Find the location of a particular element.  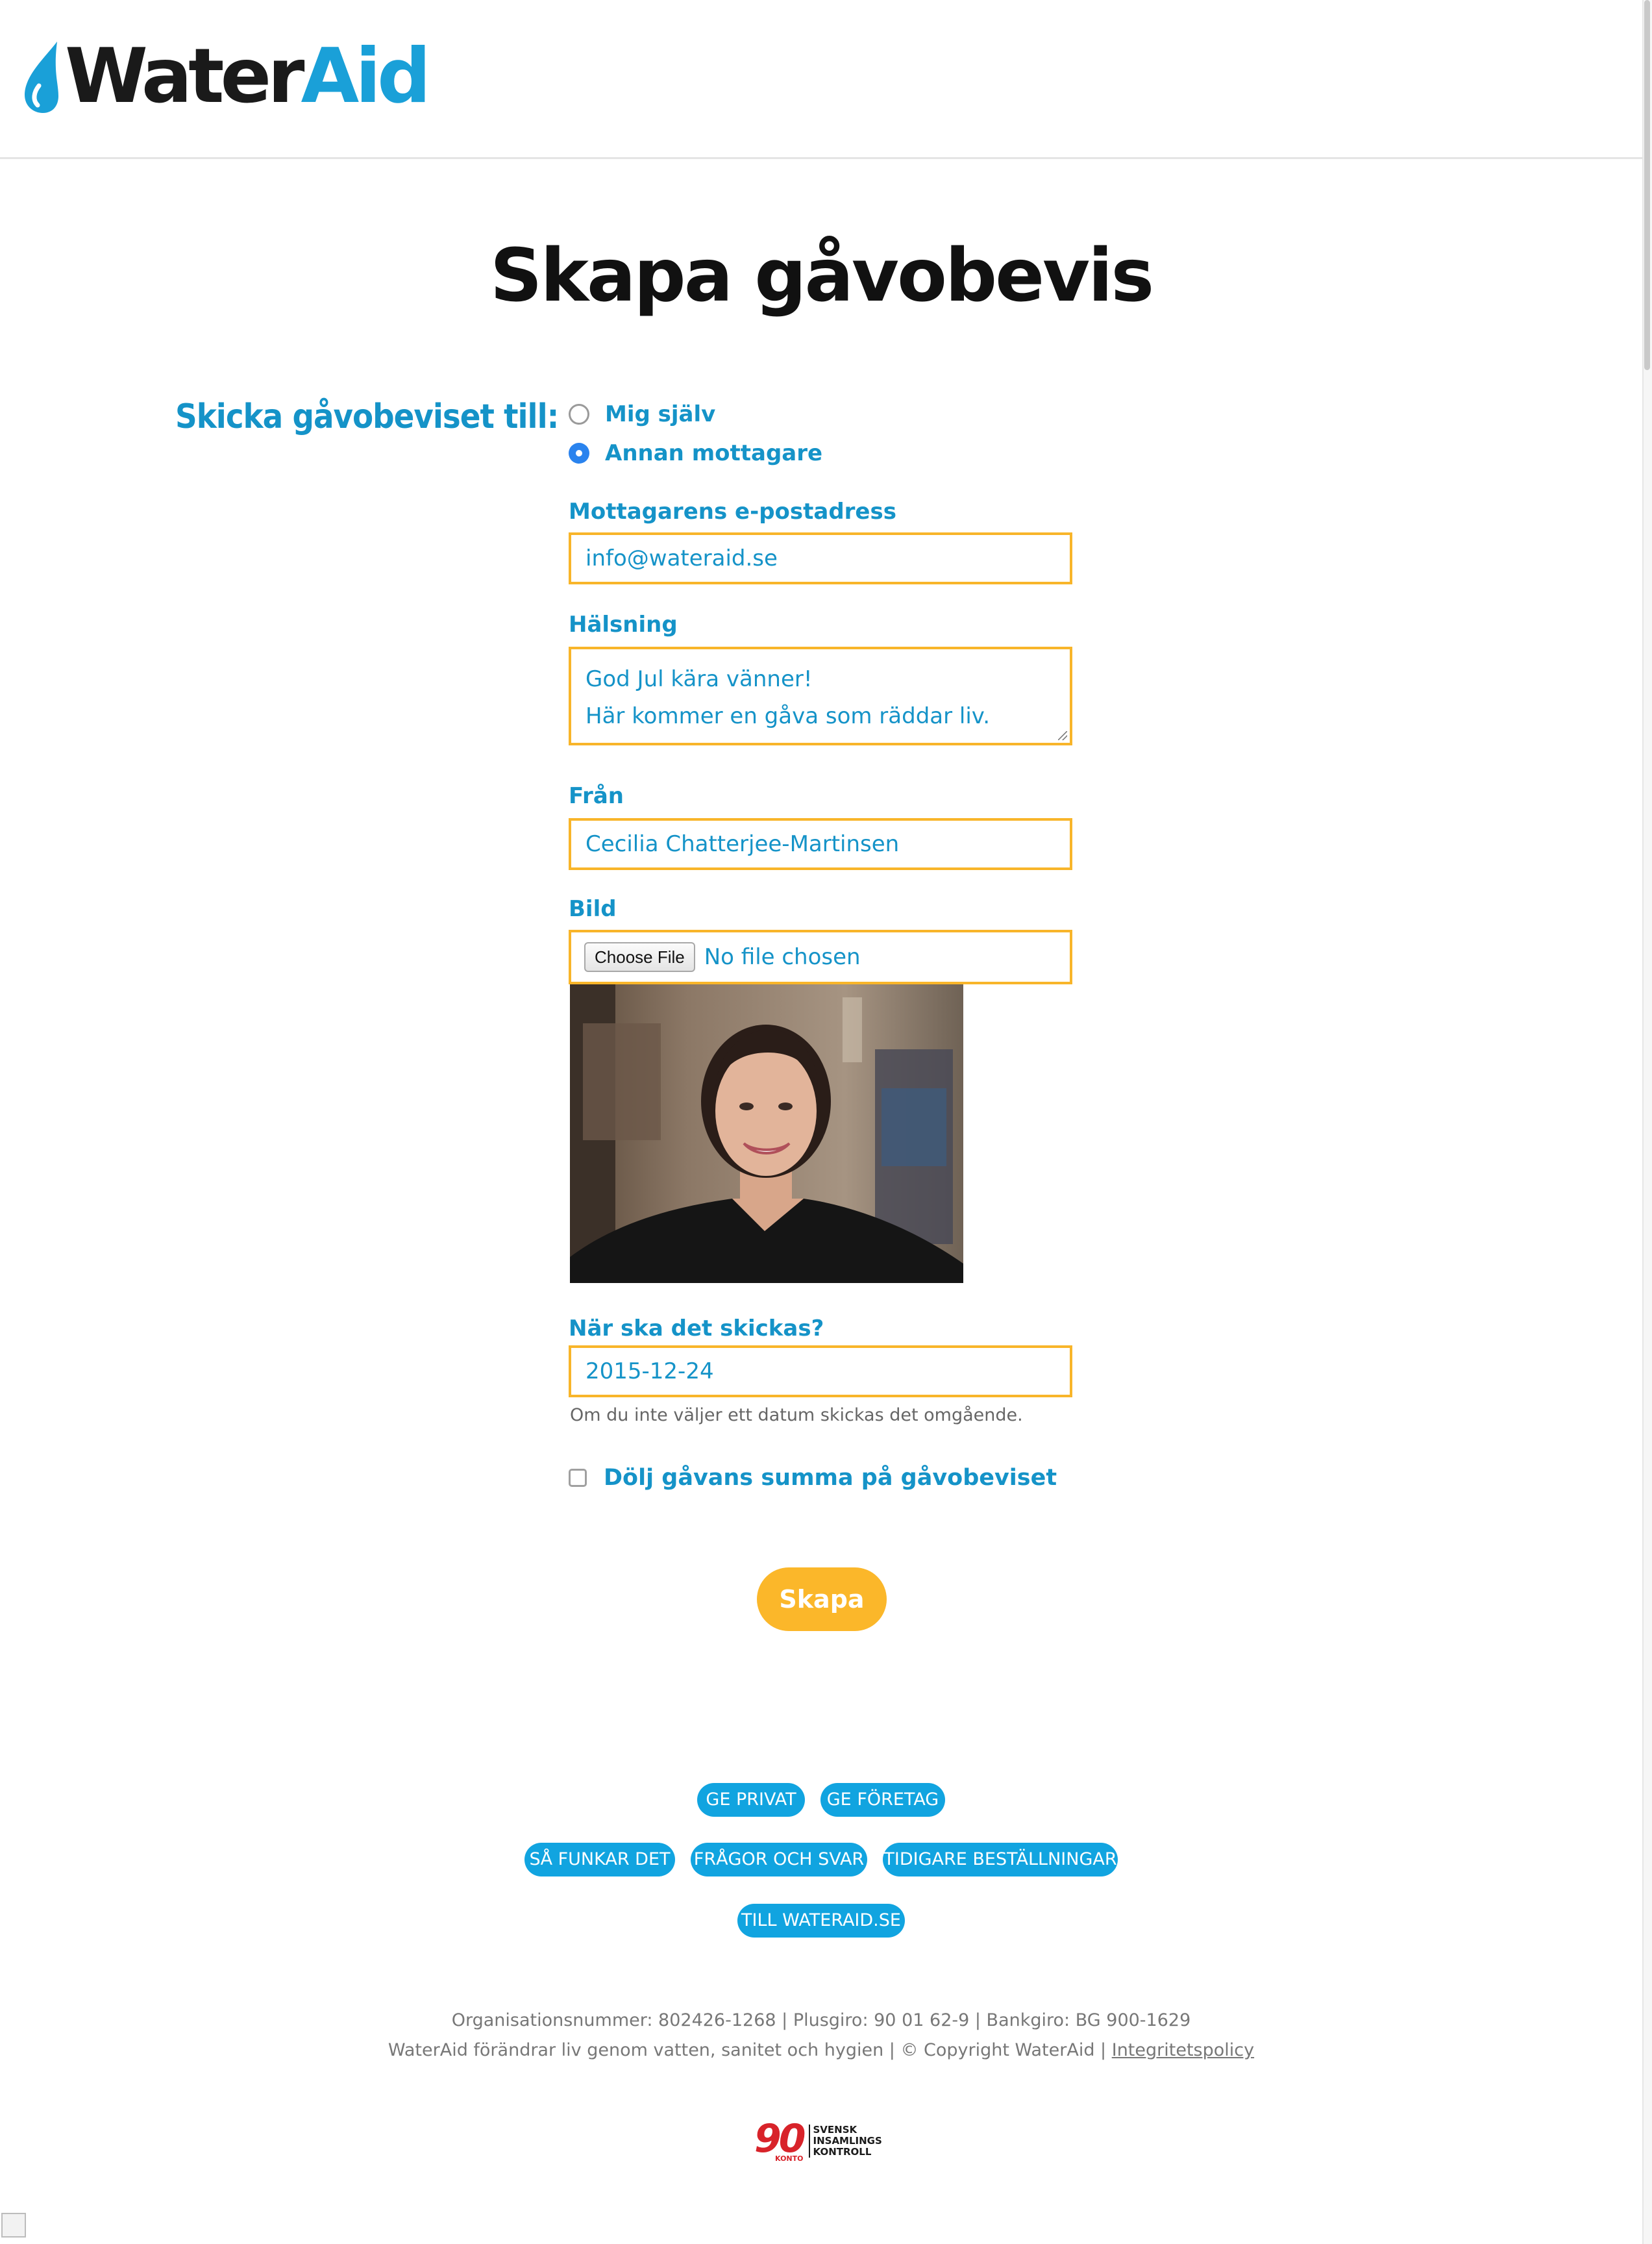

from-field: Cecilia Chatterjee-Martinsen is located at coordinates (820, 844).